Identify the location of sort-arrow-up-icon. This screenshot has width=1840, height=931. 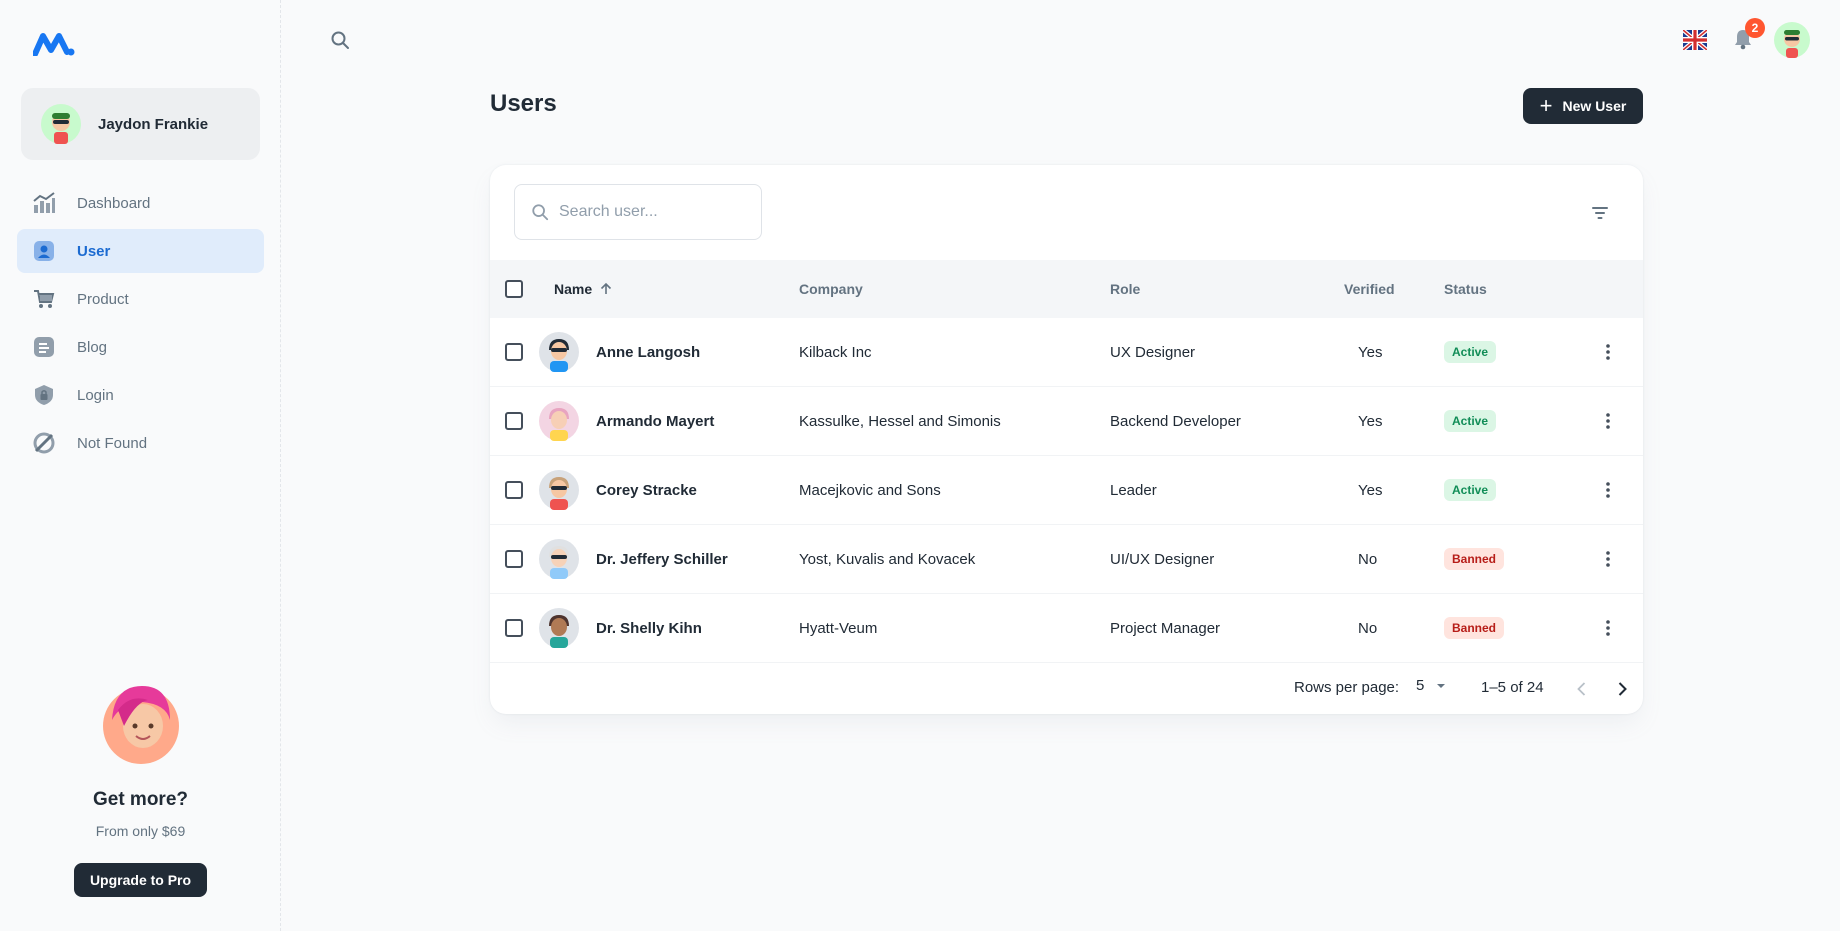
(606, 288).